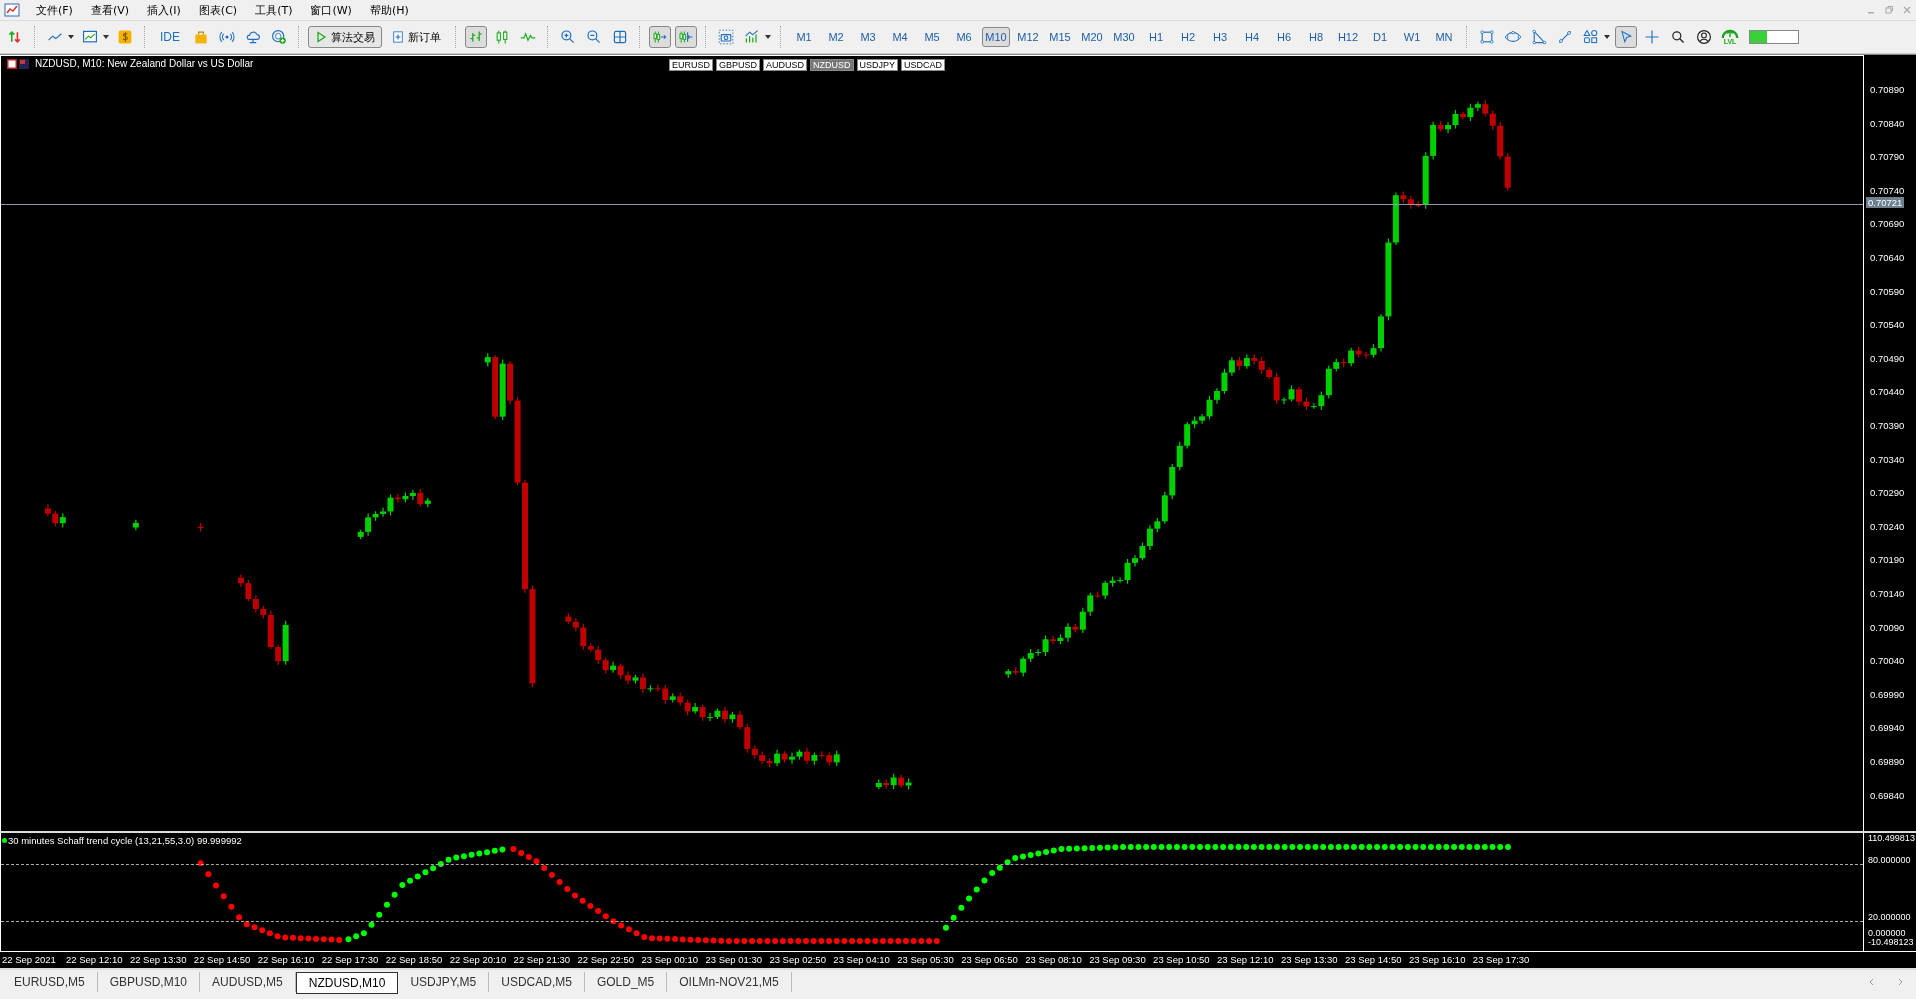  Describe the element at coordinates (392, 10) in the screenshot. I see `menu-item: 帮助(H)` at that location.